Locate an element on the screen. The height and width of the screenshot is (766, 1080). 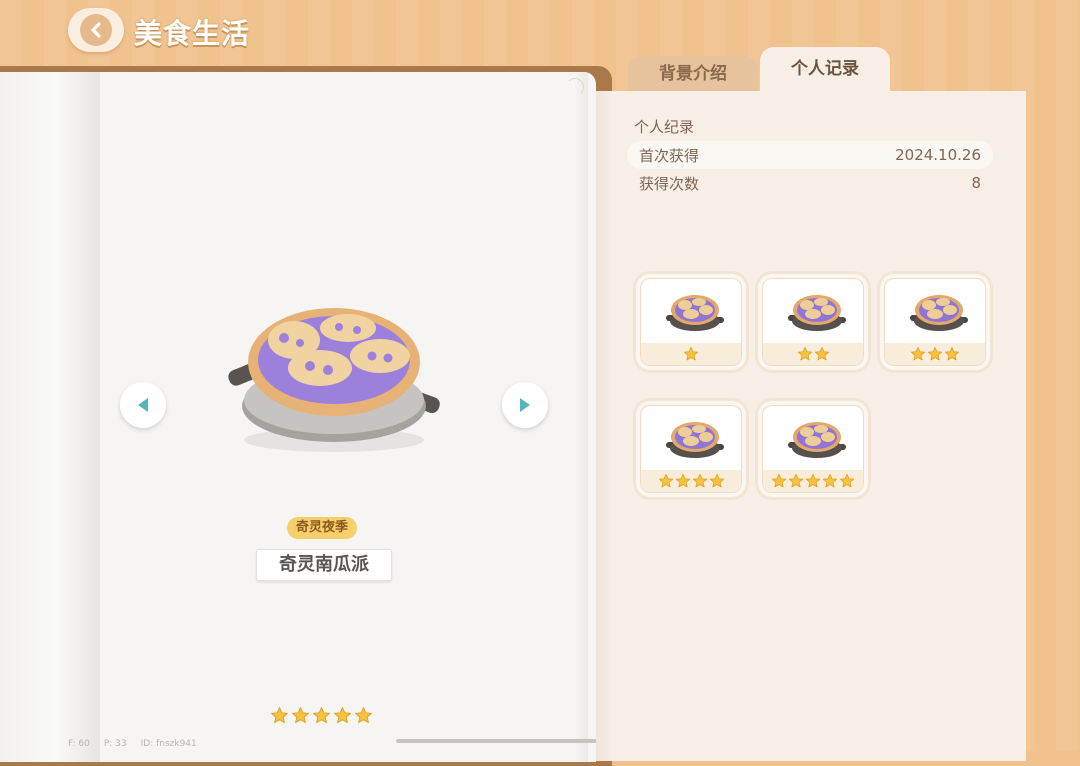
next-arrow-button is located at coordinates (525, 405).